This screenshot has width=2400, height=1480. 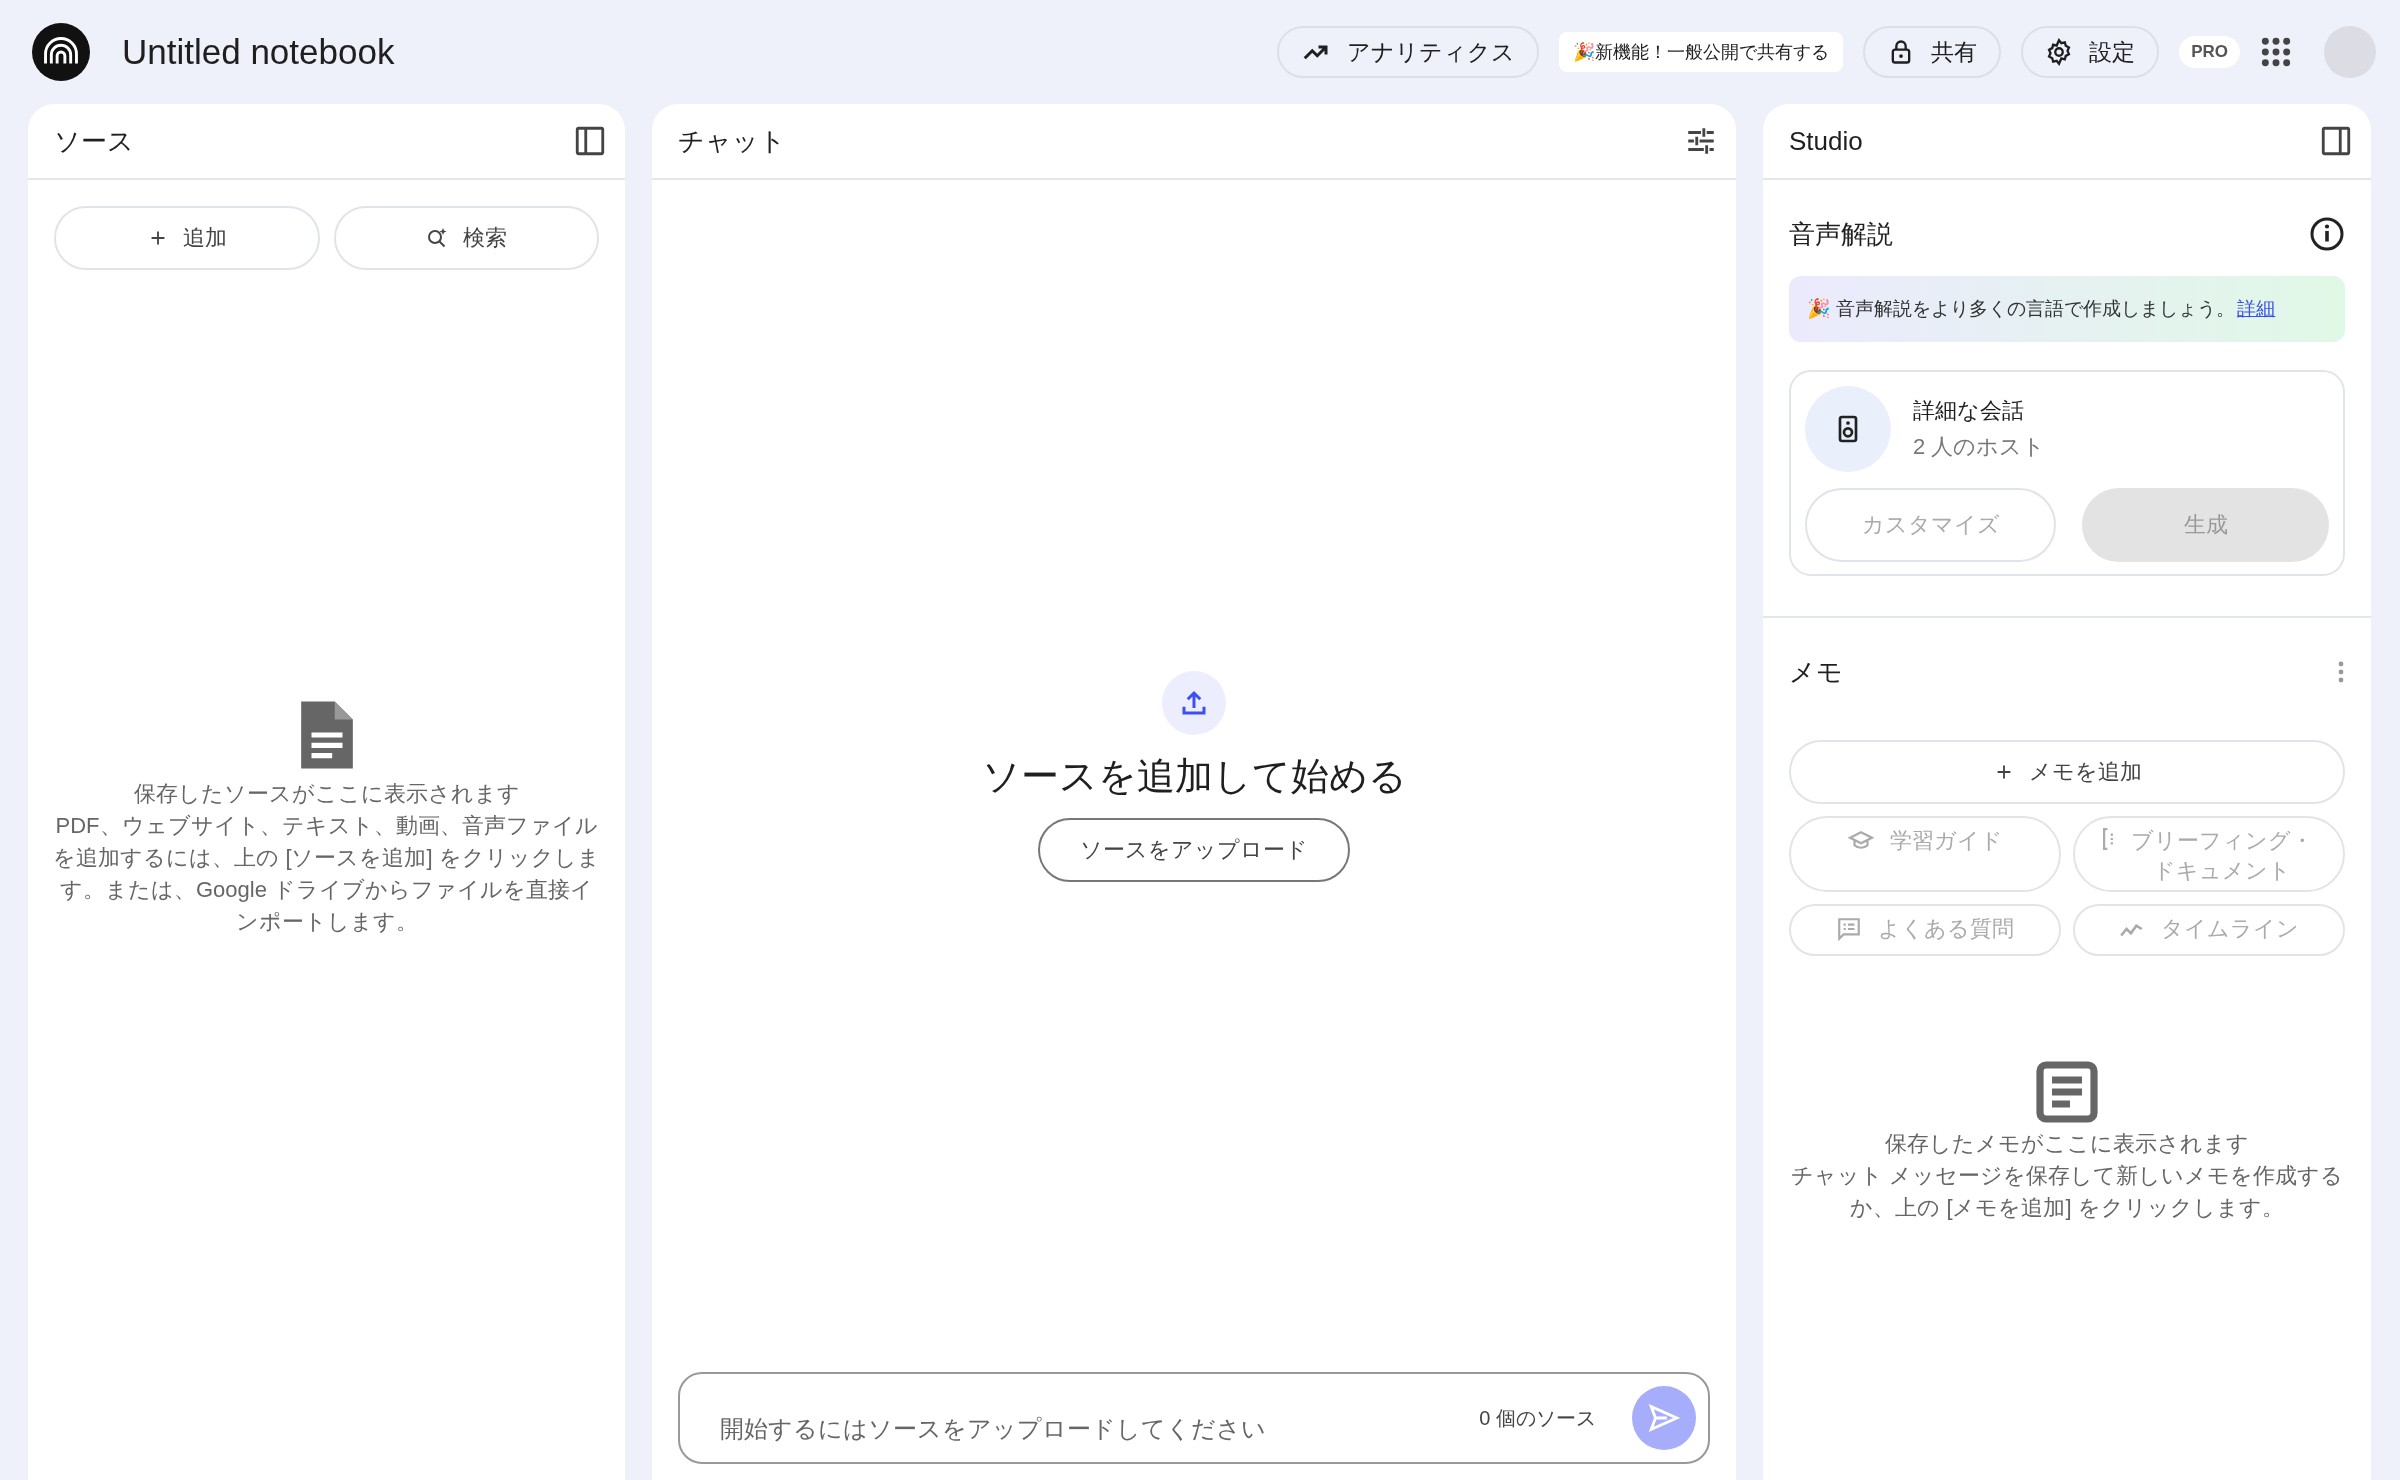 What do you see at coordinates (437, 238) in the screenshot?
I see `search-sparkle-icon` at bounding box center [437, 238].